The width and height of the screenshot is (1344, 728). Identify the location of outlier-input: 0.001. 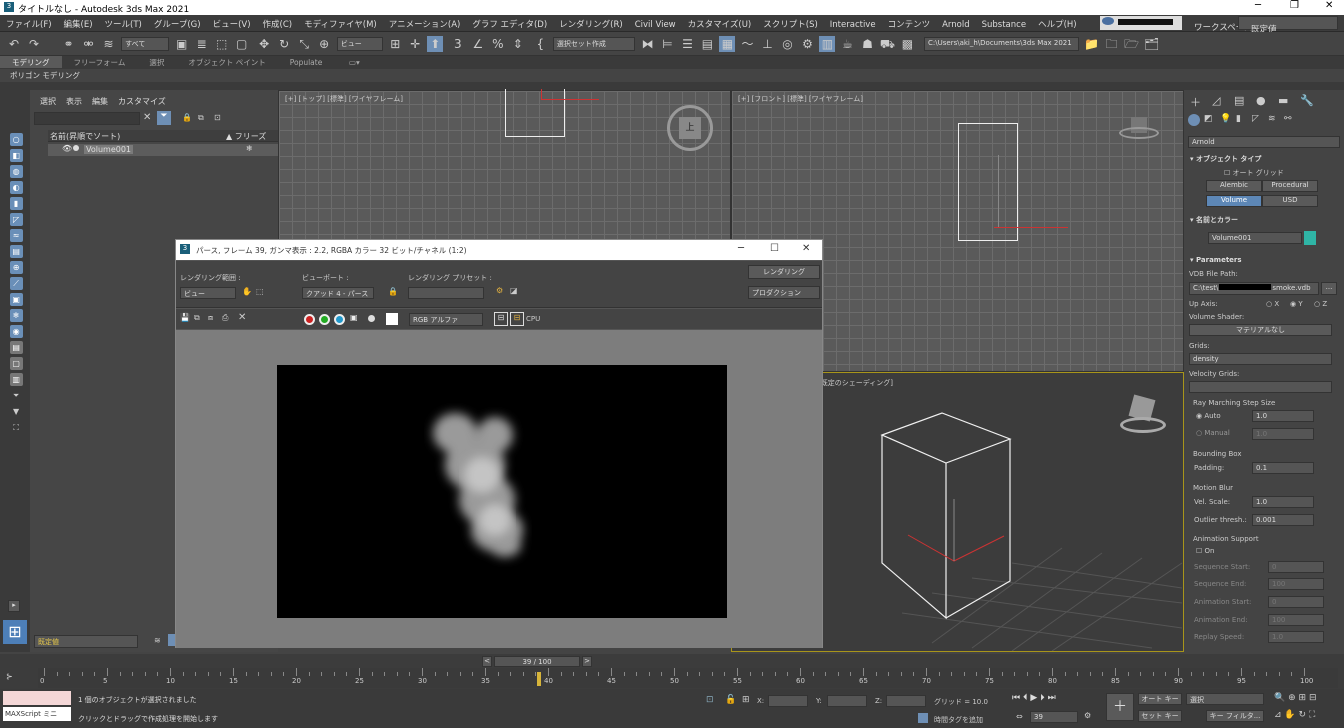
(1283, 520).